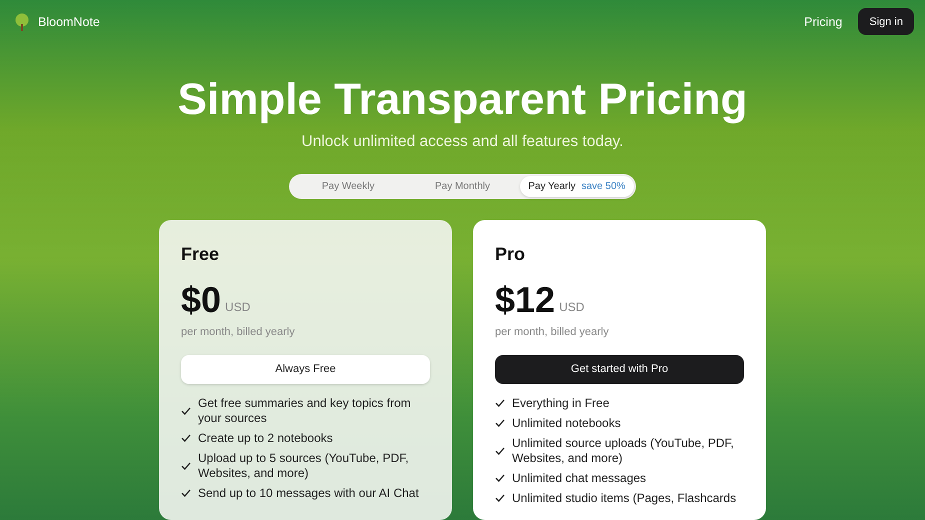  I want to click on plan-button: Get started with Pro, so click(619, 369).